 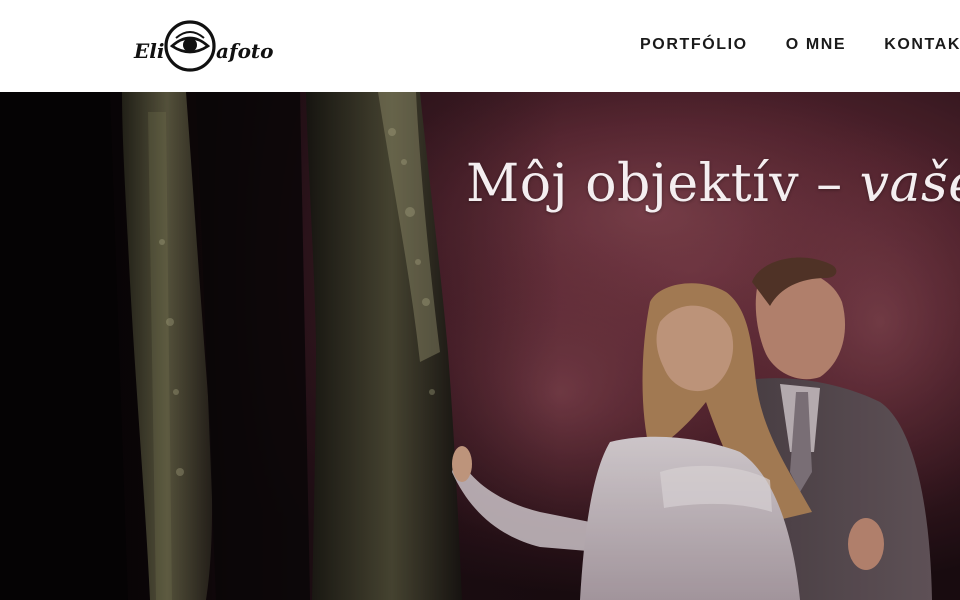 I want to click on nav-item-o-mne: O MNE, so click(x=816, y=45).